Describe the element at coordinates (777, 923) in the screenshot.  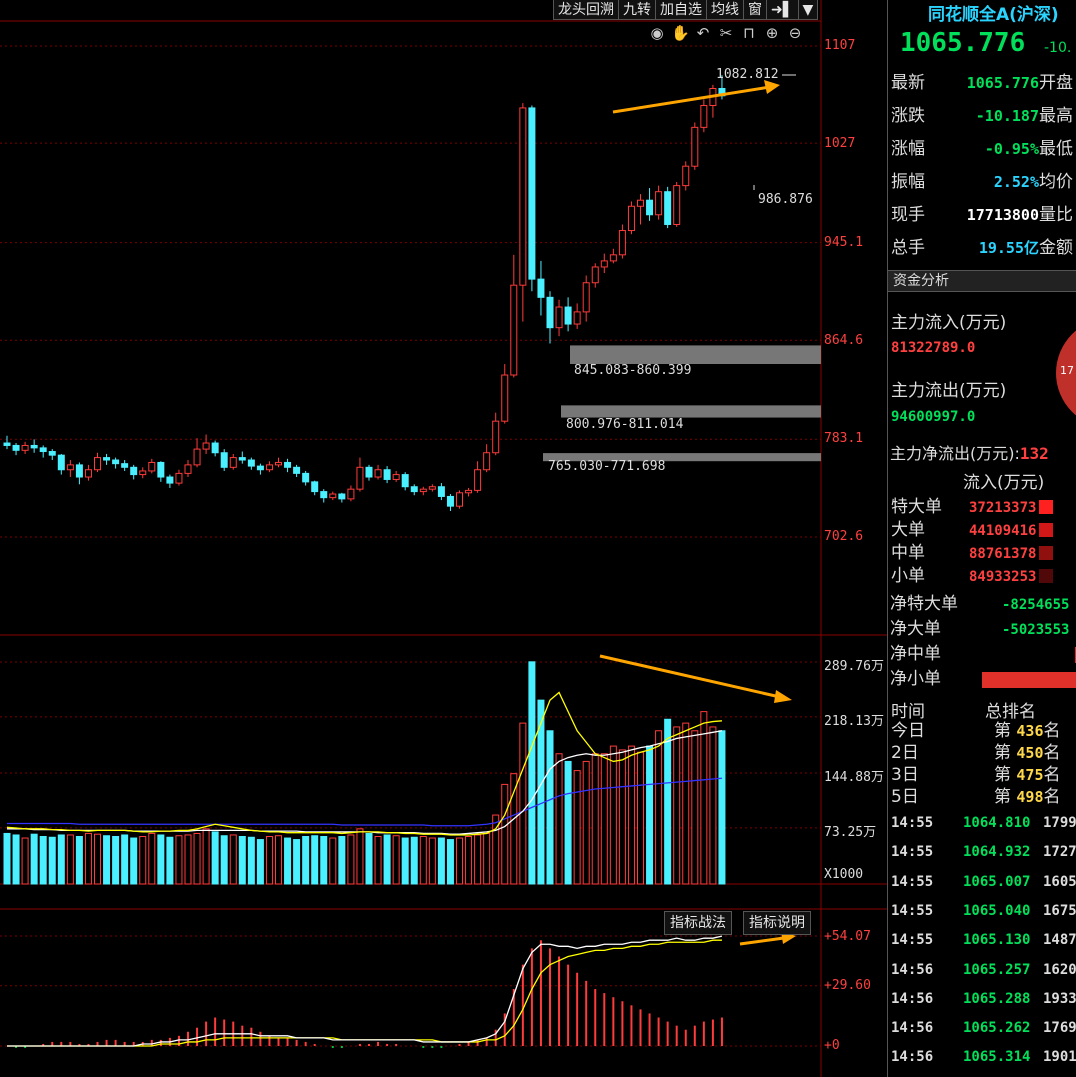
I see `indicator-help-button: 指标说明` at that location.